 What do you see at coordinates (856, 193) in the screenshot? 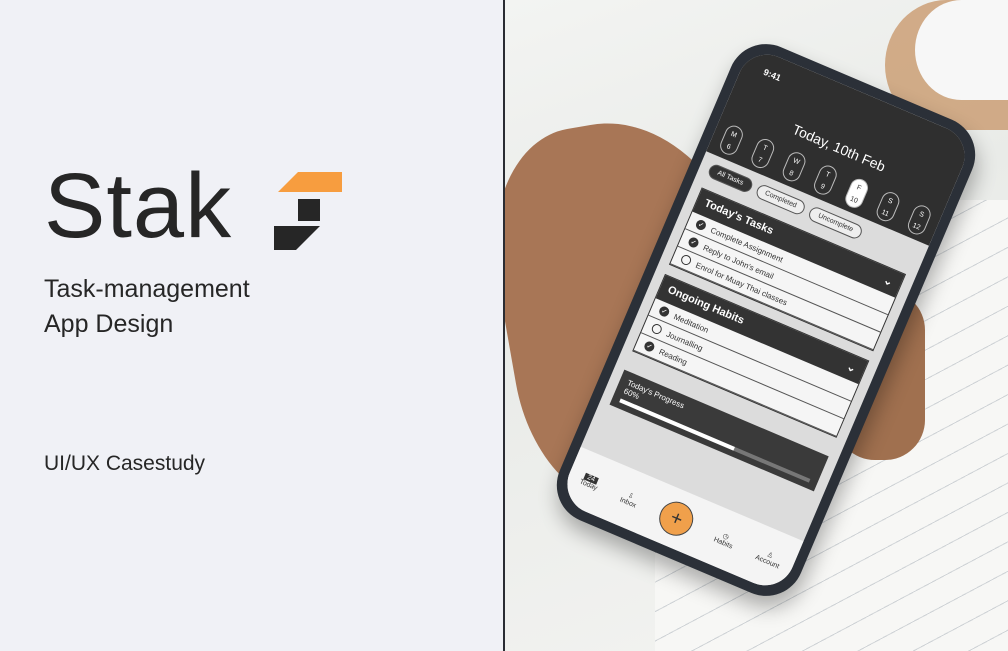
I see `day-chip-selected: F 10` at bounding box center [856, 193].